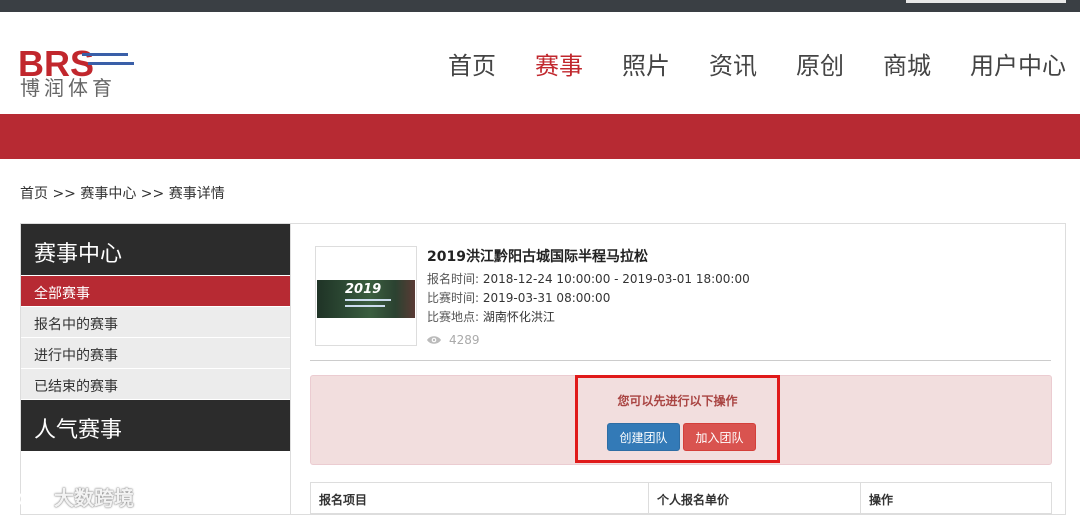 The height and width of the screenshot is (515, 1080). I want to click on sidebar-item-registering: 报名中的赛事, so click(155, 322).